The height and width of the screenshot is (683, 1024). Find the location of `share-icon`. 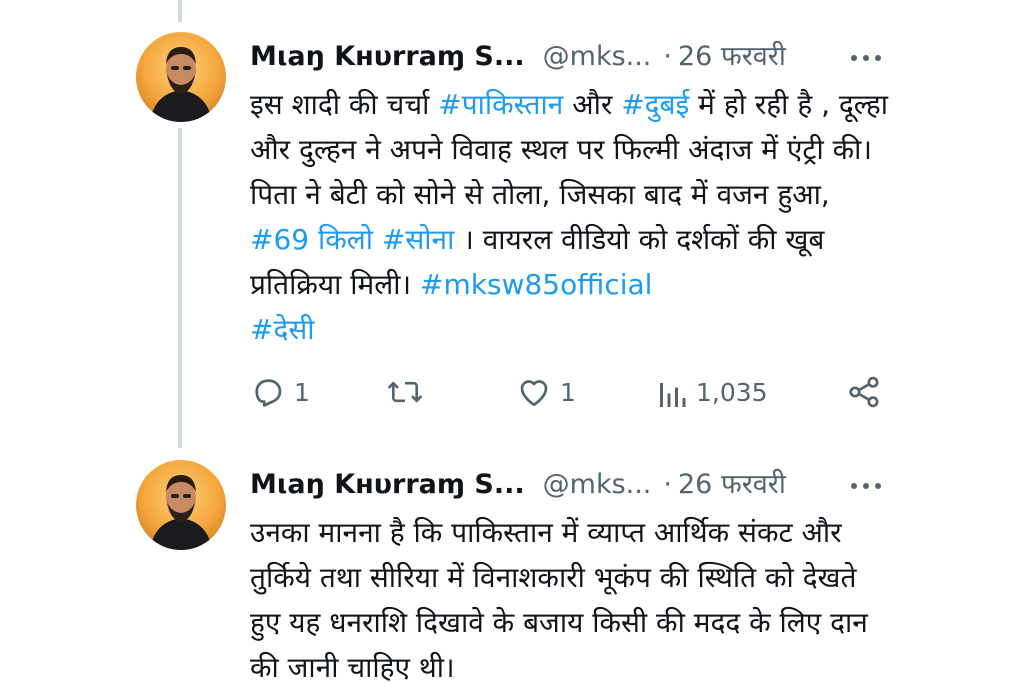

share-icon is located at coordinates (864, 392).